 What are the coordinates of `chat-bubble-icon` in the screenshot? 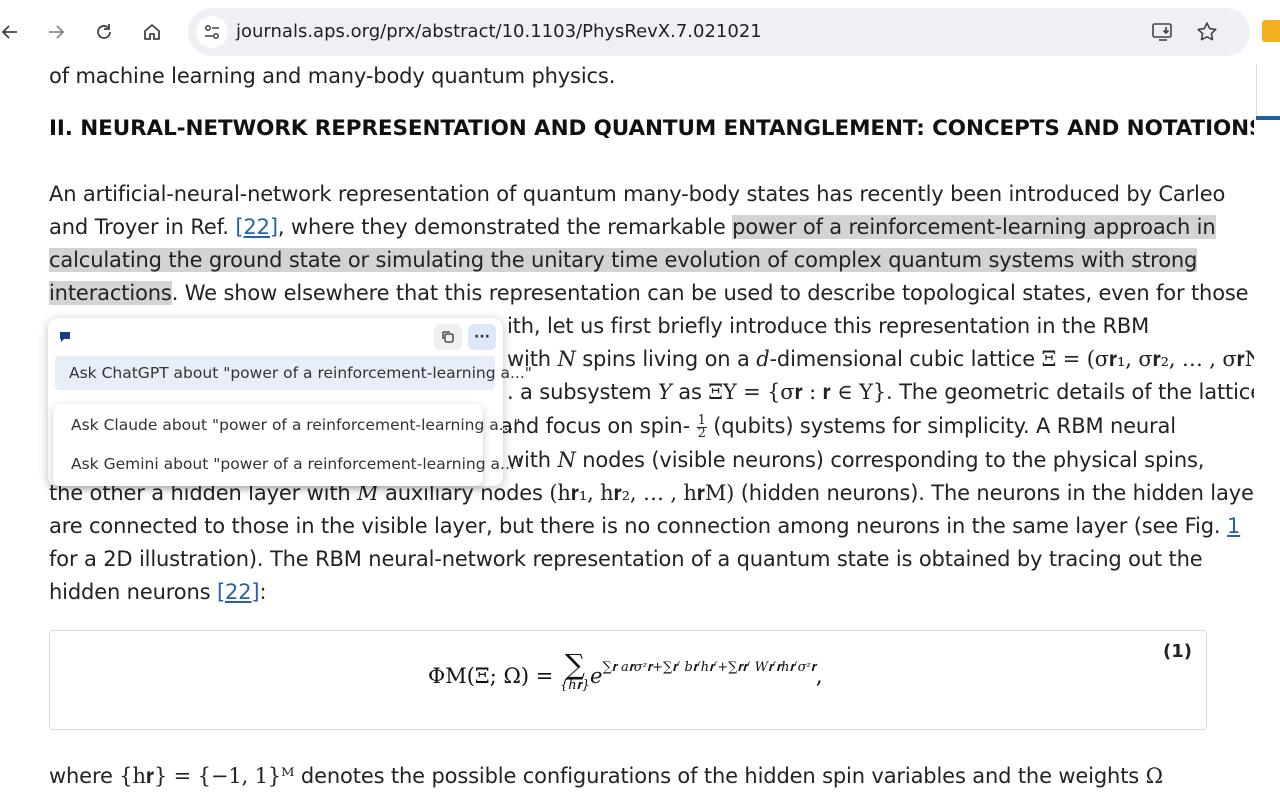 It's located at (65, 337).